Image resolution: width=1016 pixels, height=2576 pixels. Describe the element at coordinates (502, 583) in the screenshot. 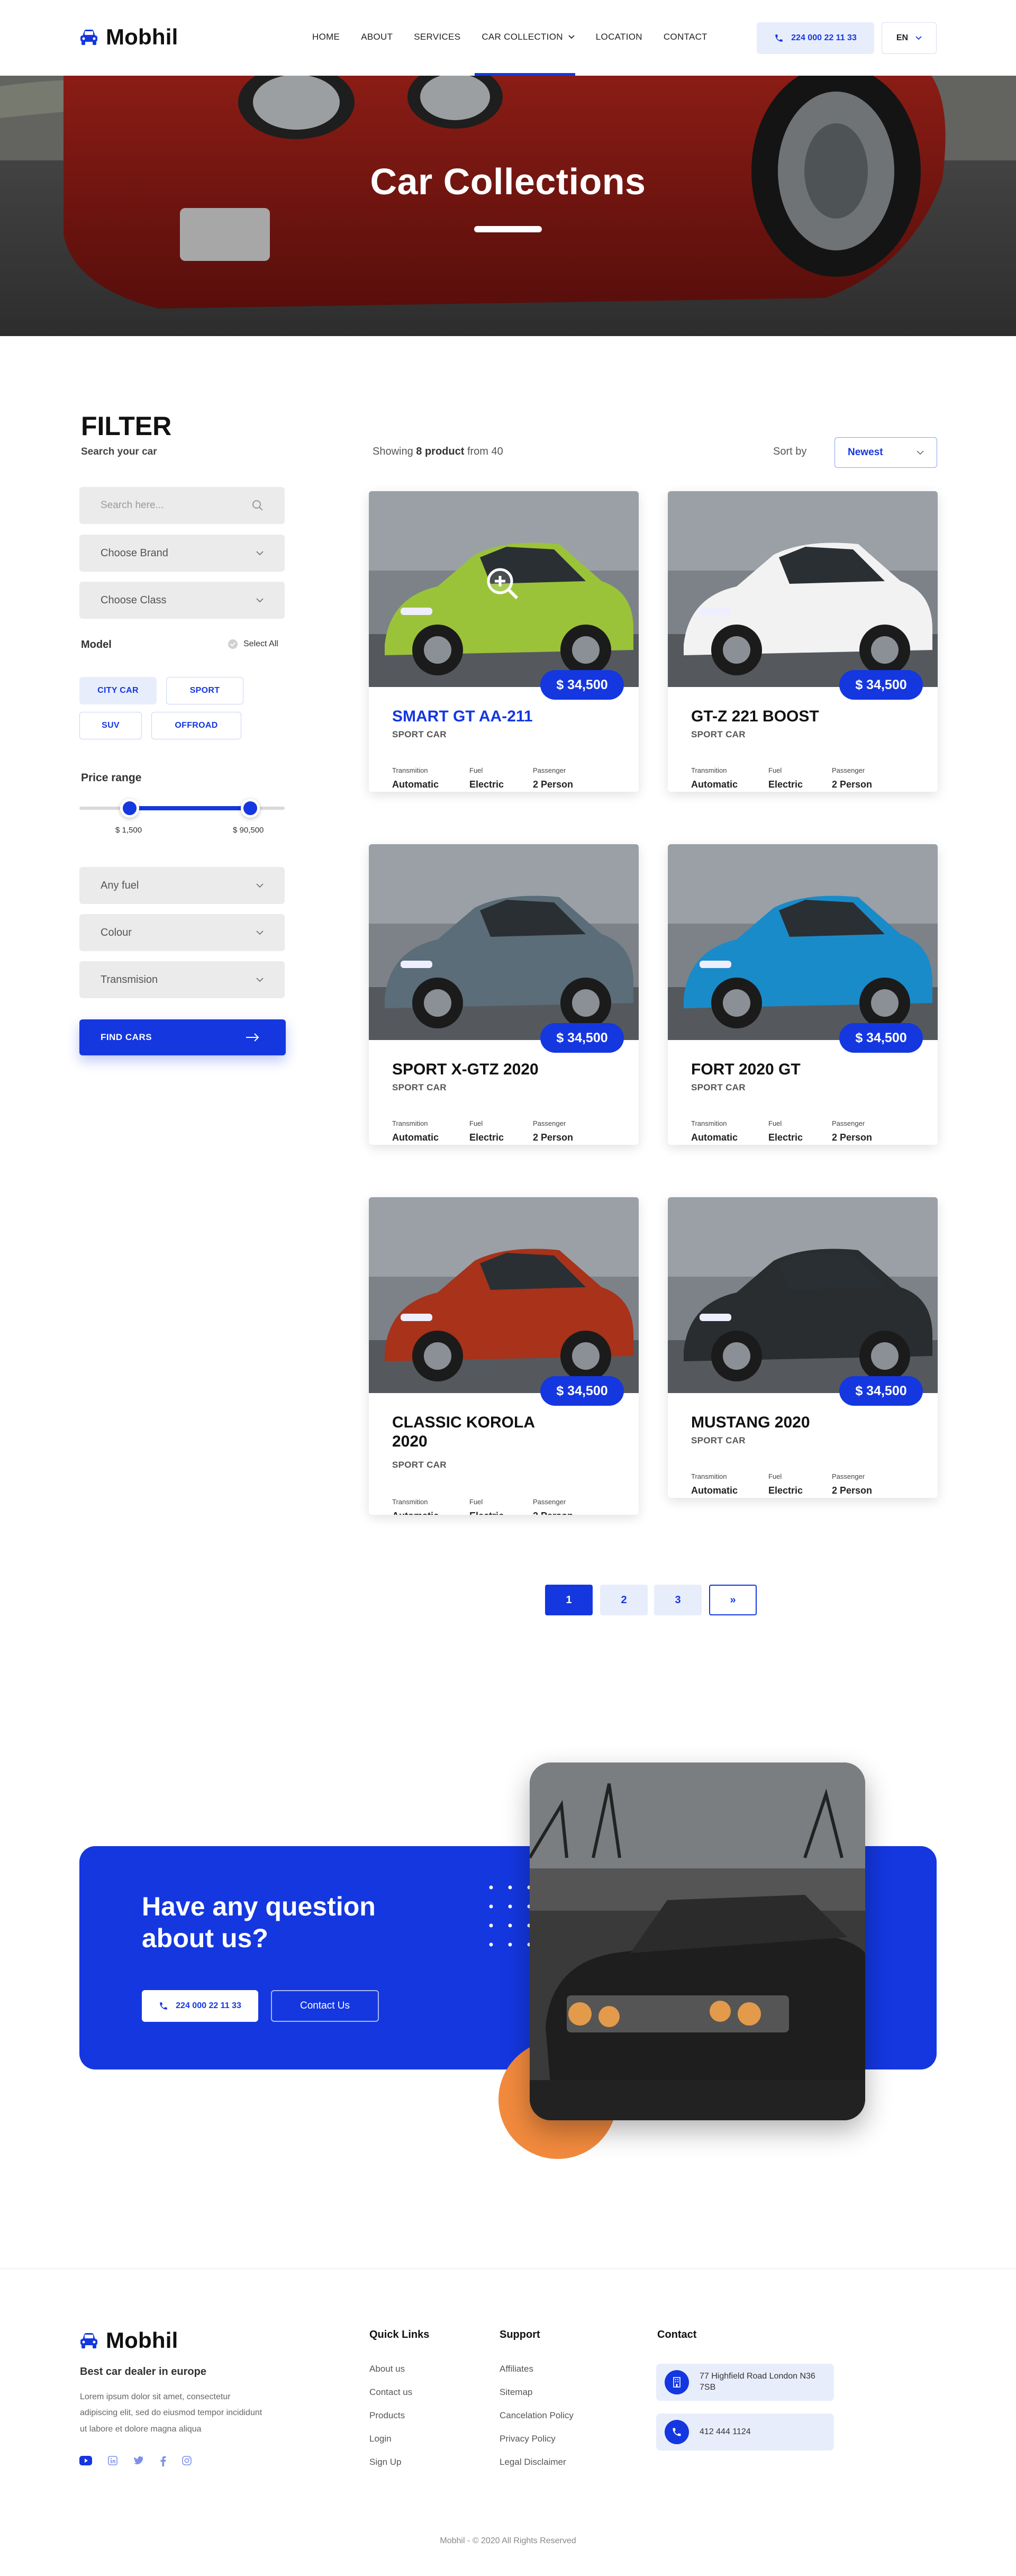

I see `zoom-icon` at that location.